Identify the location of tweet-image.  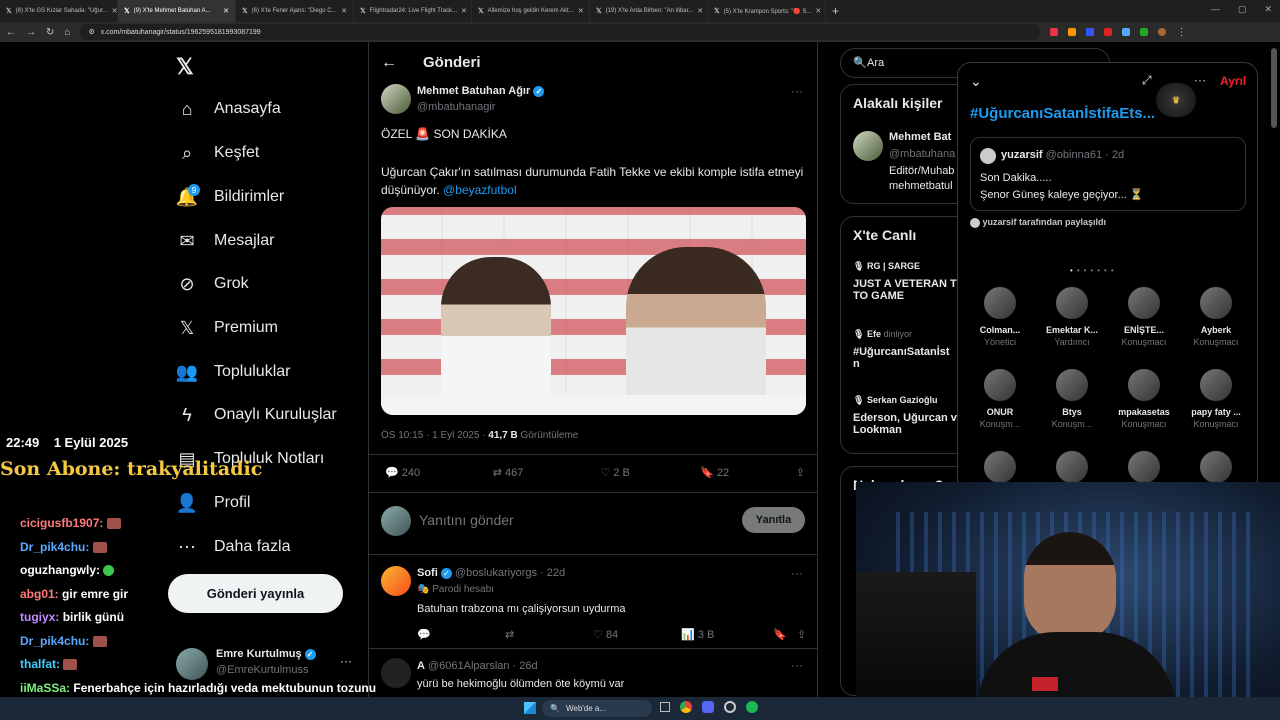
(593, 311).